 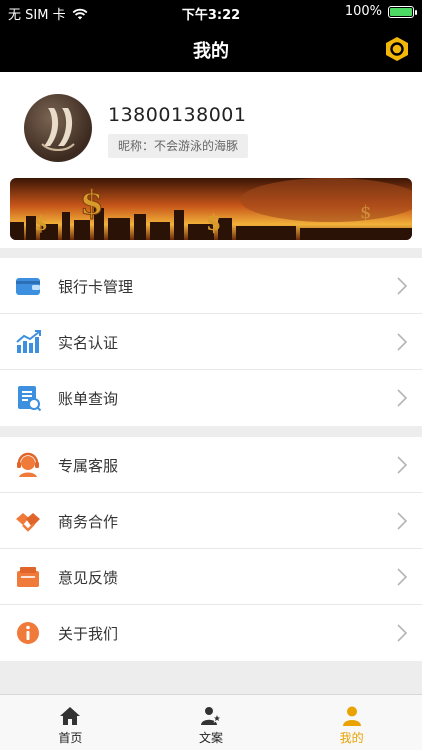 I want to click on tab-label: 我的, so click(x=351, y=738).